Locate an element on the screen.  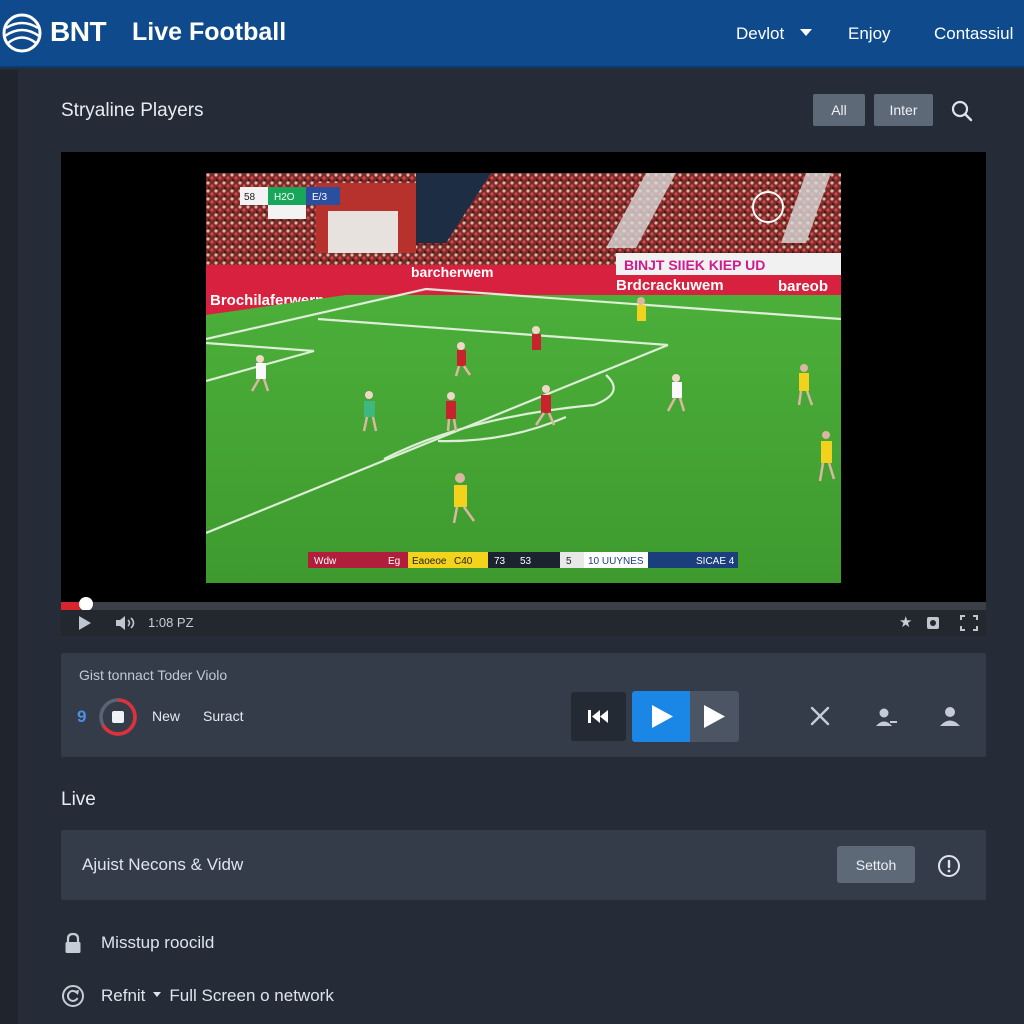
video-progress-fill is located at coordinates (70, 606).